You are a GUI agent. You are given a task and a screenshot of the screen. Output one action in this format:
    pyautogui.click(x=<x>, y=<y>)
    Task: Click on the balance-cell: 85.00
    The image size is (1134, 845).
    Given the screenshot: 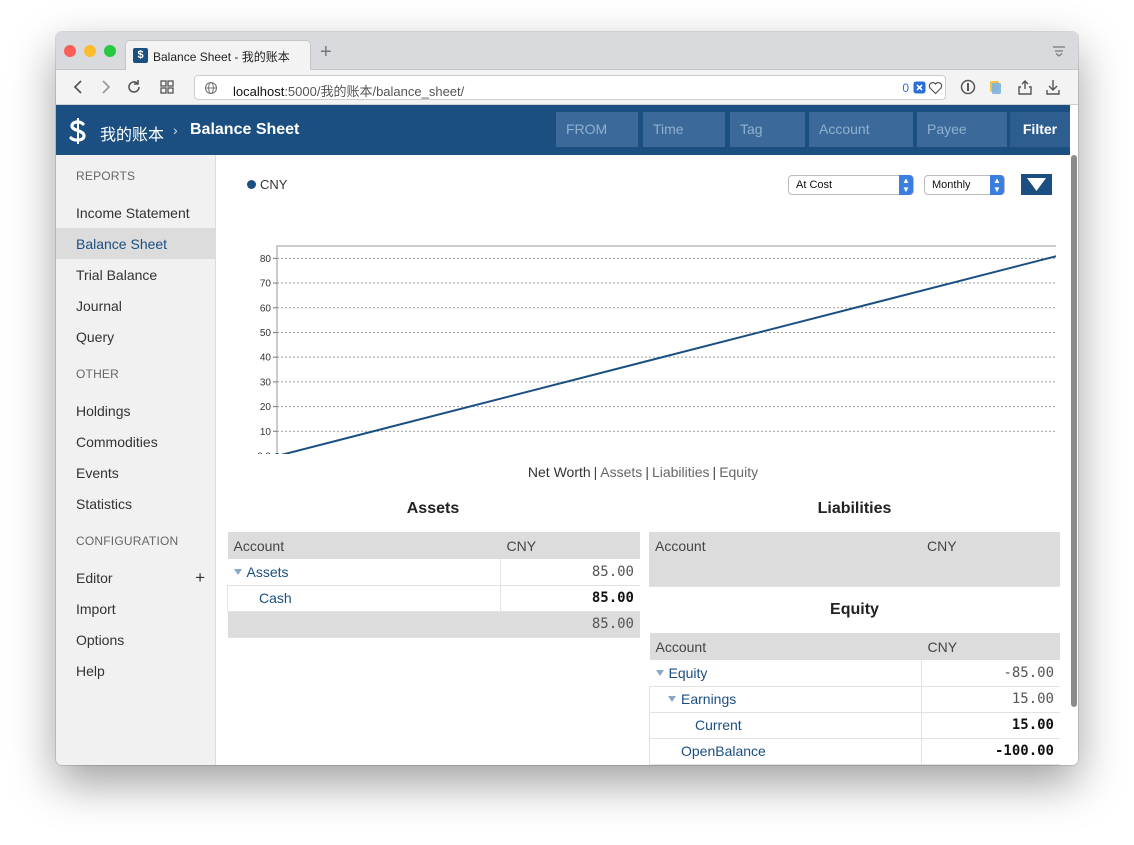 What is the action you would take?
    pyautogui.click(x=570, y=598)
    